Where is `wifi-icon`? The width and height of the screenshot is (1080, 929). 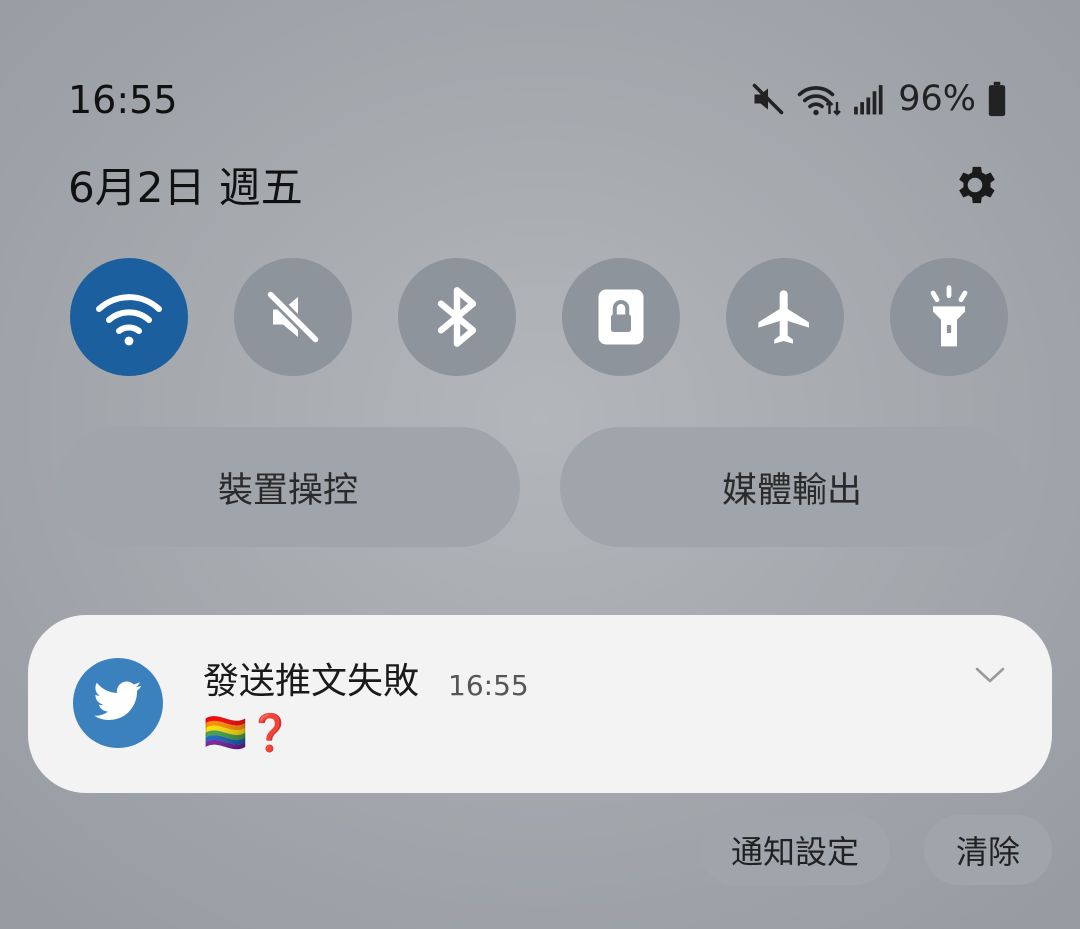
wifi-icon is located at coordinates (129, 317).